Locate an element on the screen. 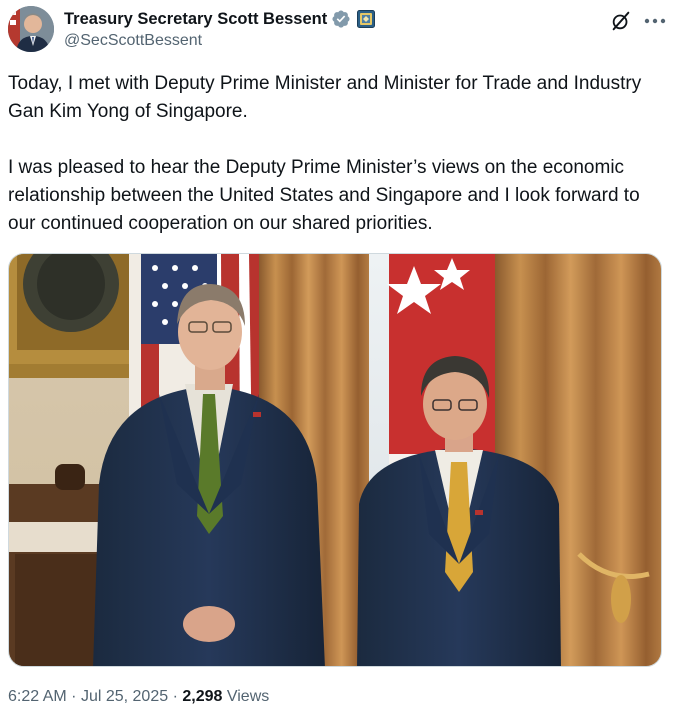 The image size is (680, 717). views-label: Views is located at coordinates (248, 696).